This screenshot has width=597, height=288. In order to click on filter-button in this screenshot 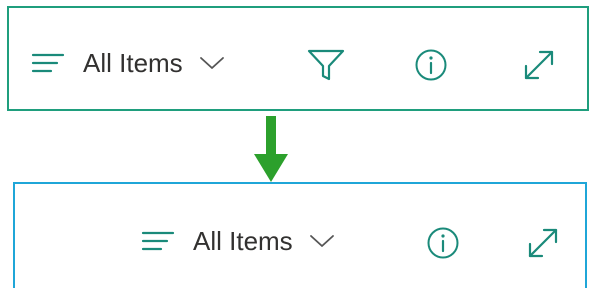, I will do `click(326, 65)`.